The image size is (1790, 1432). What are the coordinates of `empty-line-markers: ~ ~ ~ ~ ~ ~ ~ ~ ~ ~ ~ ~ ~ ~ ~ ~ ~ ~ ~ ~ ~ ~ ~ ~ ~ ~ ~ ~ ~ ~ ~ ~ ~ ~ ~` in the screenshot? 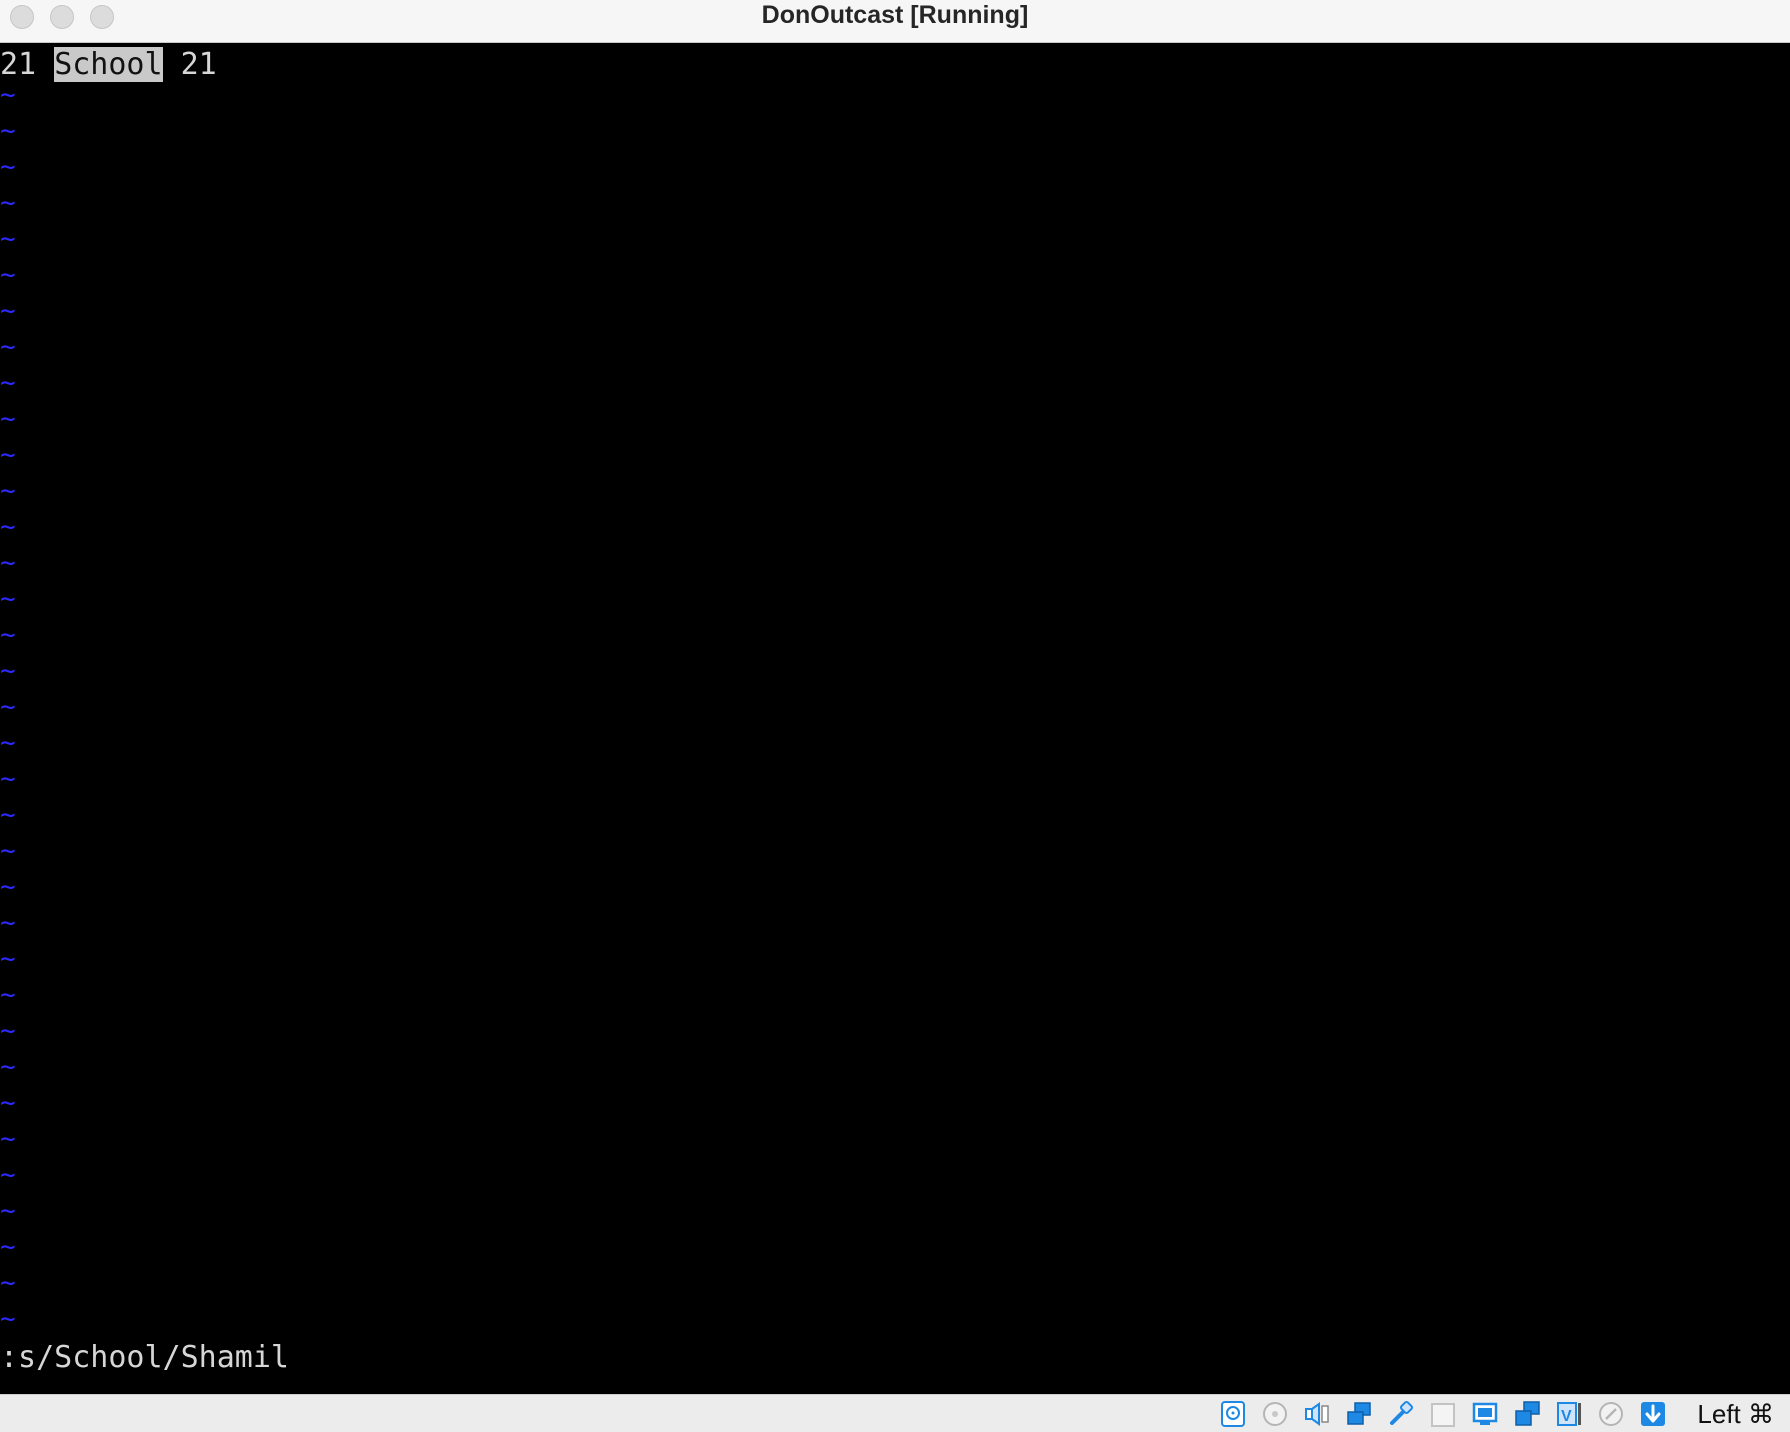 It's located at (15, 707).